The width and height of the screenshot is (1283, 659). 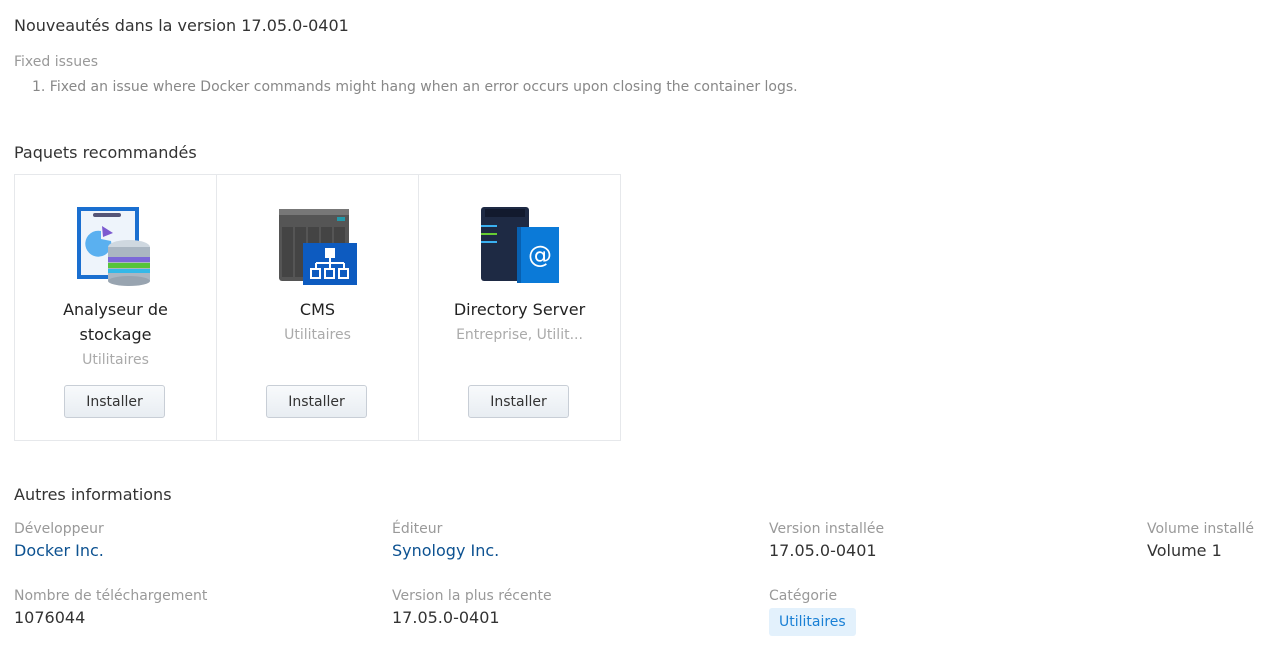 What do you see at coordinates (59, 529) in the screenshot?
I see `developer-label: Développeur` at bounding box center [59, 529].